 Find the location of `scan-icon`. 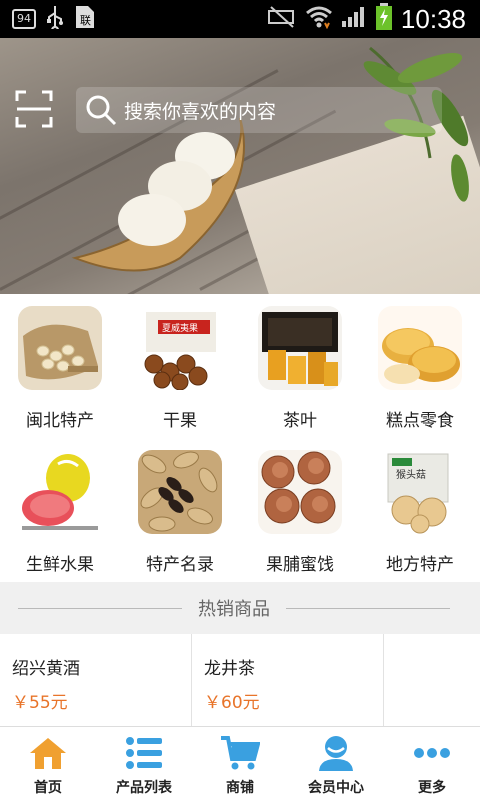

scan-icon is located at coordinates (34, 109).